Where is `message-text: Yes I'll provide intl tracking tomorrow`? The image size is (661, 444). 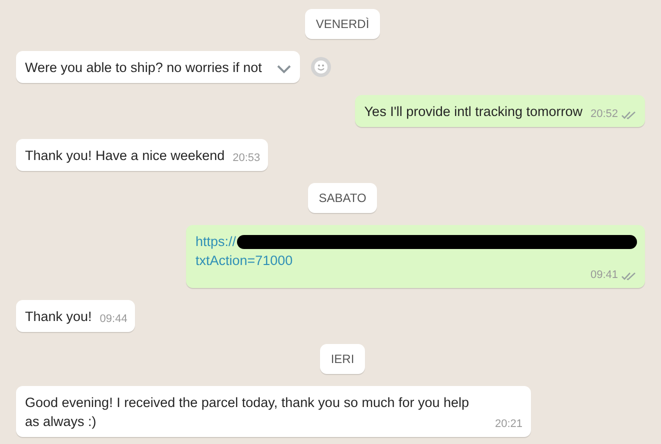
message-text: Yes I'll provide intl tracking tomorrow is located at coordinates (473, 112).